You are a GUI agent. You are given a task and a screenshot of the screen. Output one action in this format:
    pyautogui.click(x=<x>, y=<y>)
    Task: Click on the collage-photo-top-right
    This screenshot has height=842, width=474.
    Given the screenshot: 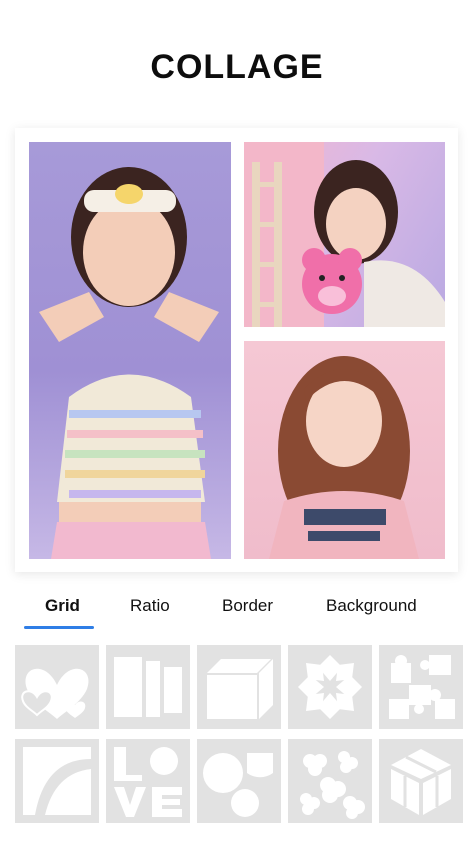 What is the action you would take?
    pyautogui.click(x=344, y=234)
    